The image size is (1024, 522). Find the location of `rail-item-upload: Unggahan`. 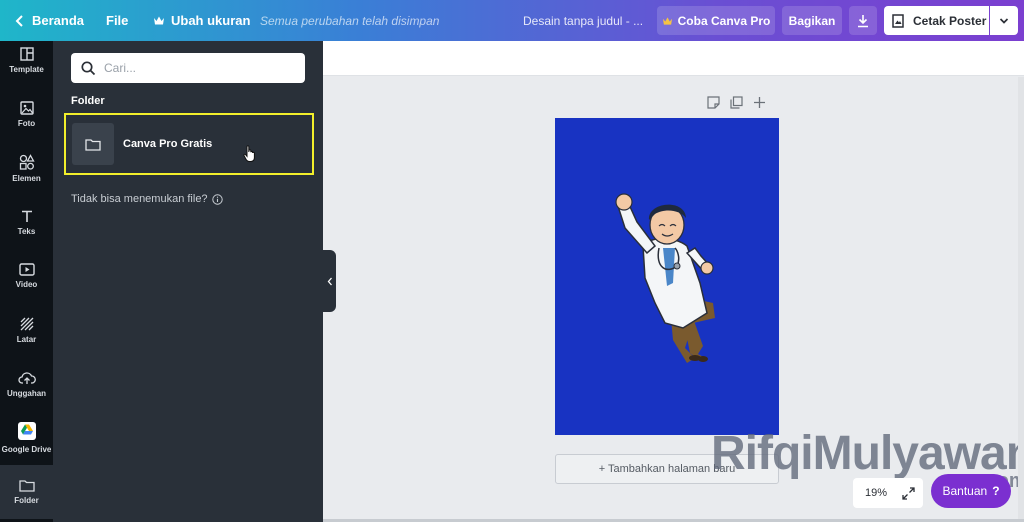

rail-item-upload: Unggahan is located at coordinates (26, 384).